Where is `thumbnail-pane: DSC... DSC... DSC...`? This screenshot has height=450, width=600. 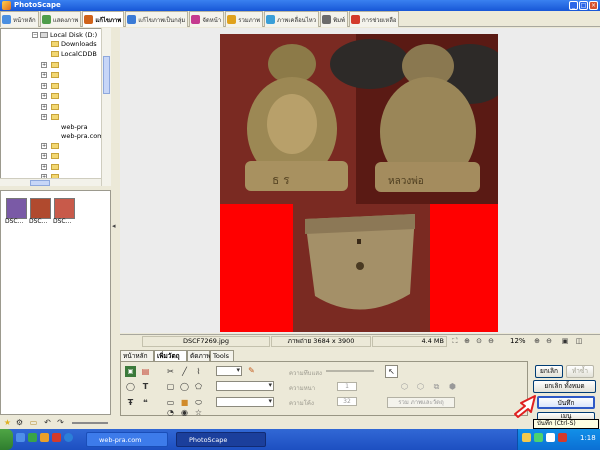 thumbnail-pane: DSC... DSC... DSC... is located at coordinates (55, 302).